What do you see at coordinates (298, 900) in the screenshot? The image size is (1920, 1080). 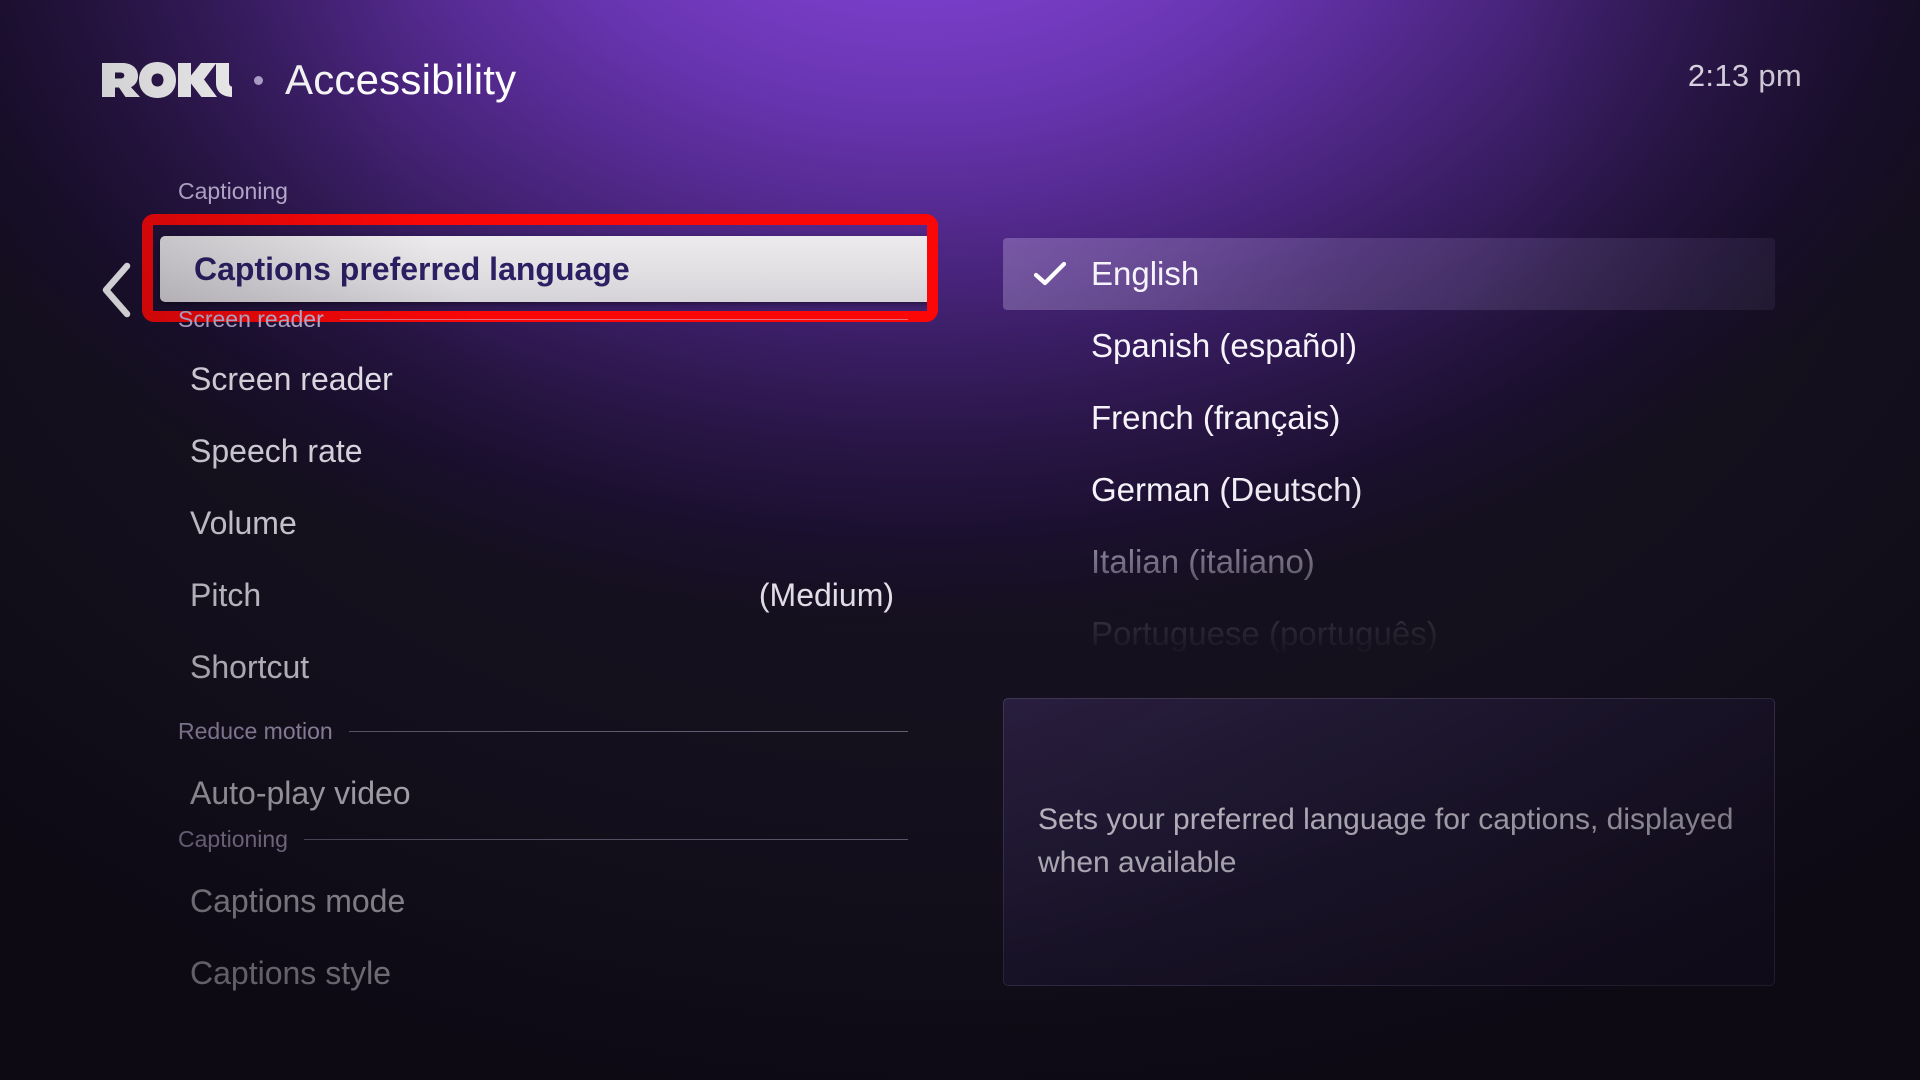 I see `menu-item-label: Captions mode` at bounding box center [298, 900].